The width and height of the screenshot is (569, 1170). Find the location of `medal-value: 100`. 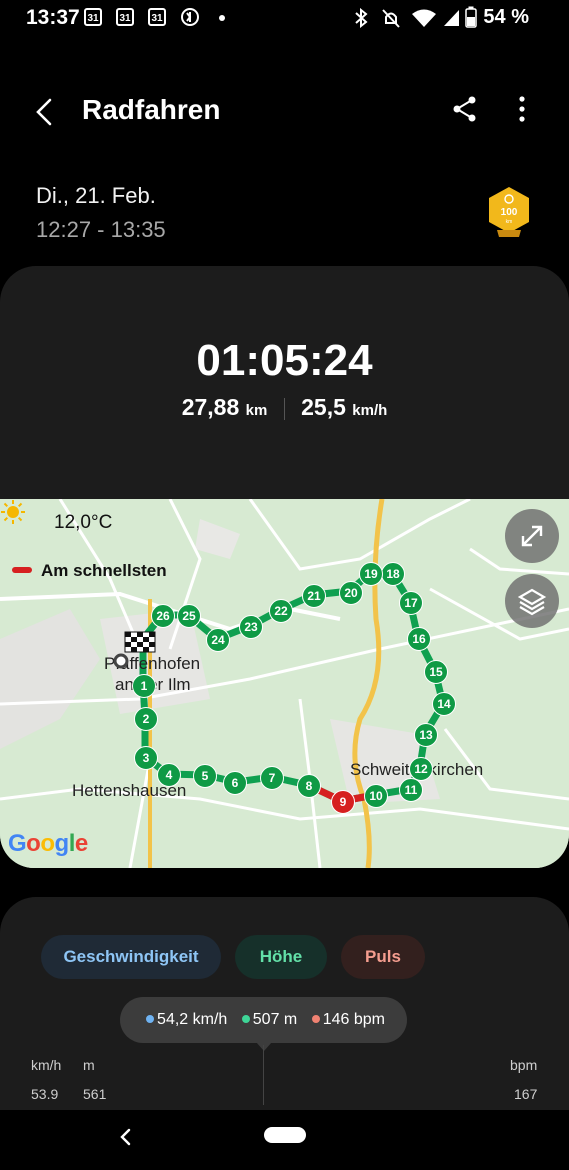

medal-value: 100 is located at coordinates (509, 212).